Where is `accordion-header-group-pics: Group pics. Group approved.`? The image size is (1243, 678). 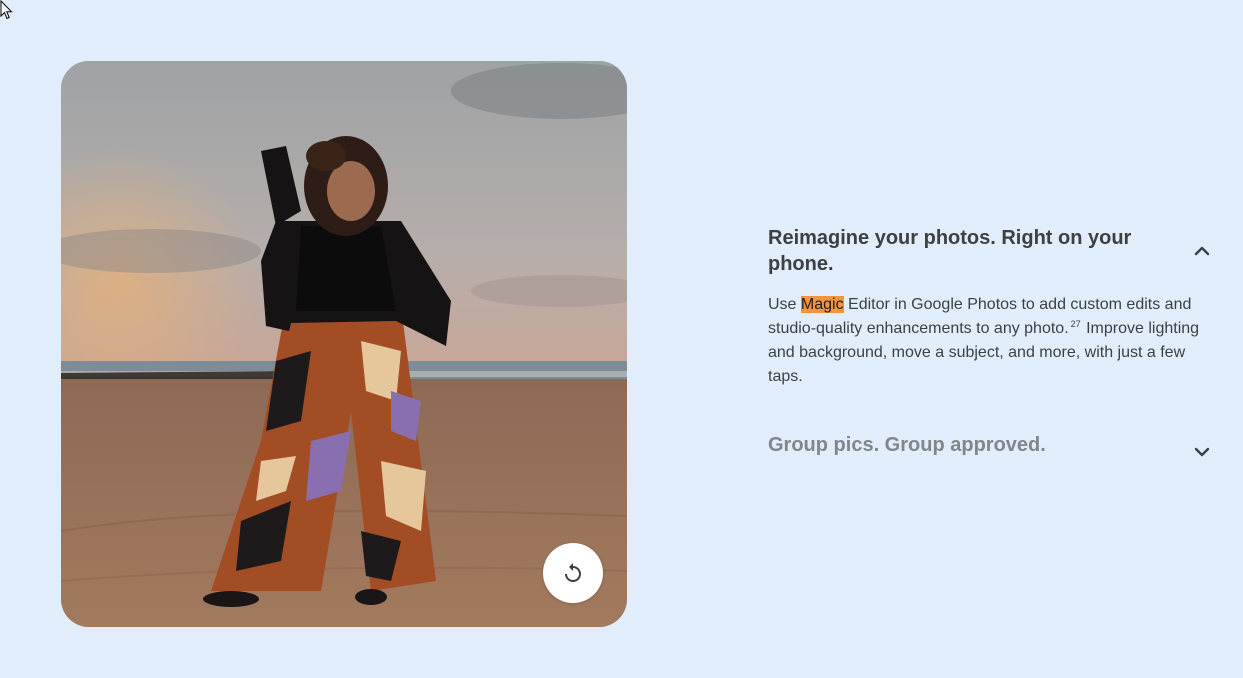 accordion-header-group-pics: Group pics. Group approved. is located at coordinates (993, 448).